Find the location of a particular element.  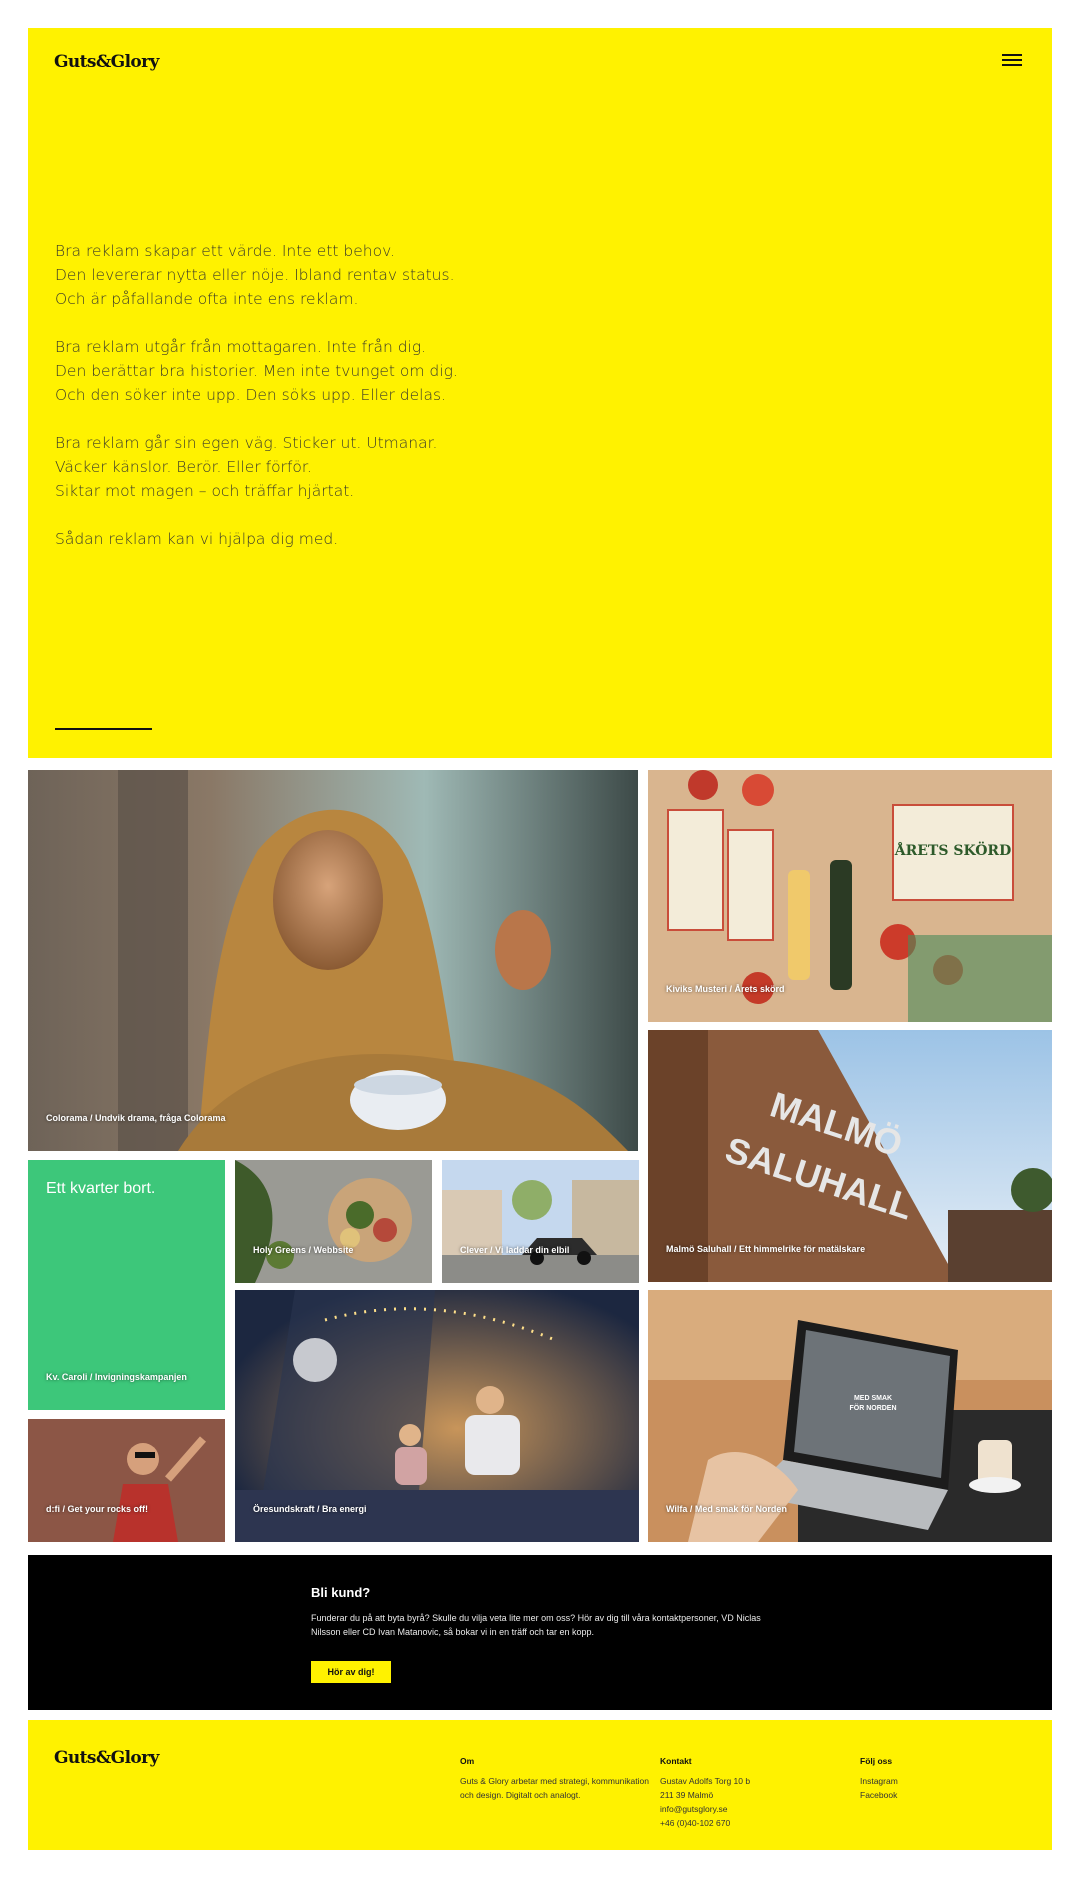

wilfa-screen-line: MED SMAK is located at coordinates (873, 1398).